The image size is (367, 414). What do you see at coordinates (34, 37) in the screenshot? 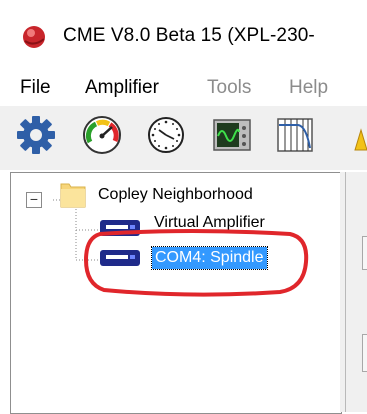
I see `app-icon` at bounding box center [34, 37].